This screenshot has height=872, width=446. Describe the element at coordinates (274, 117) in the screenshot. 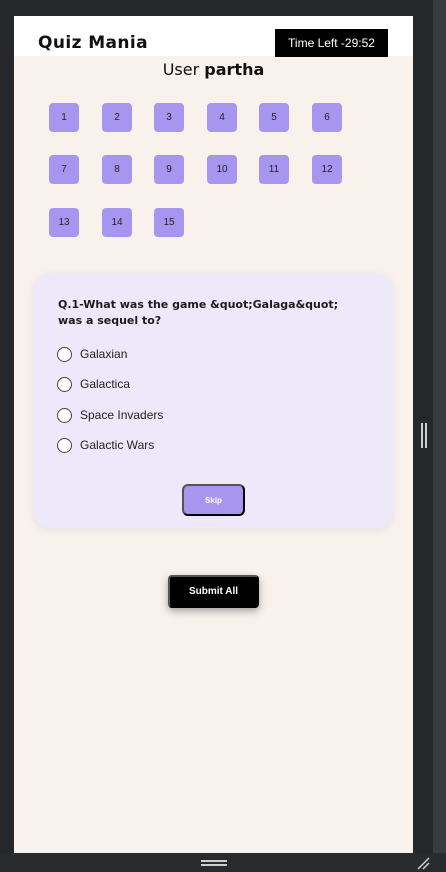

I see `question-nav-button-5: 5` at that location.